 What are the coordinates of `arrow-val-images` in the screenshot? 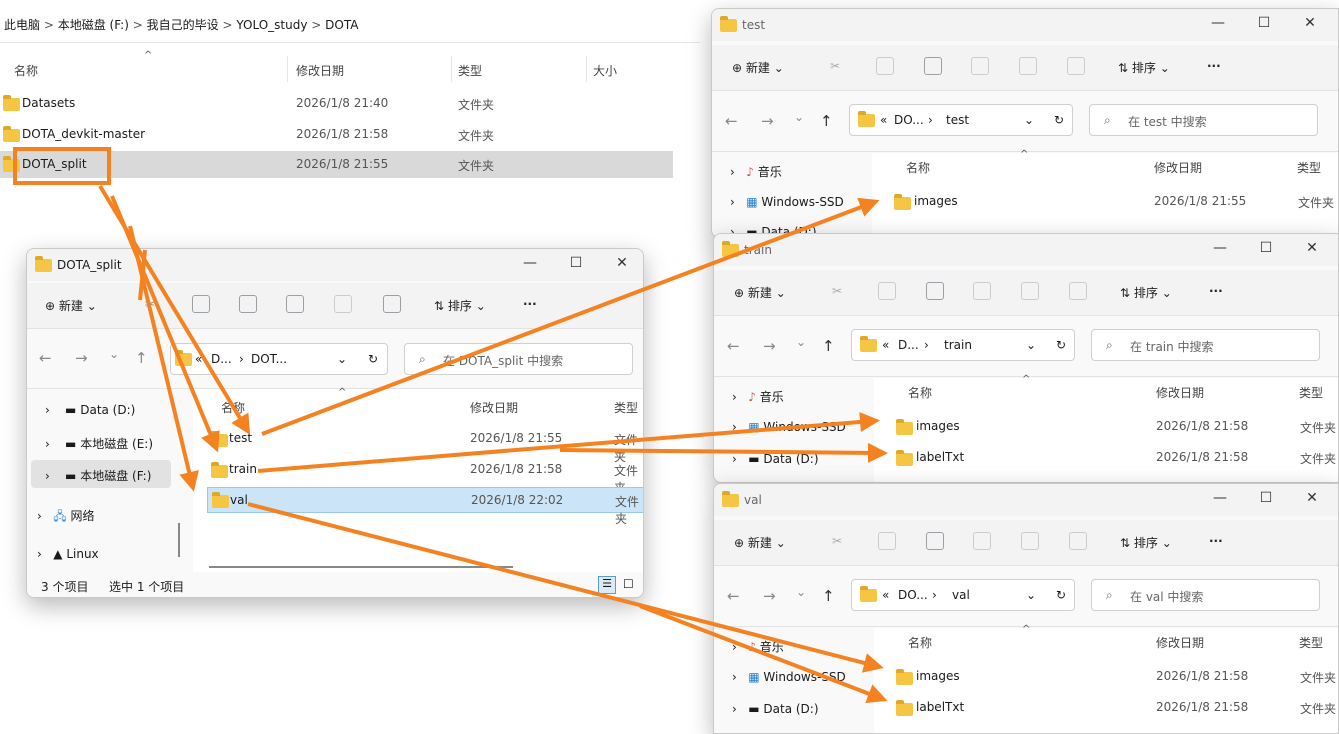 It's located at (565, 587).